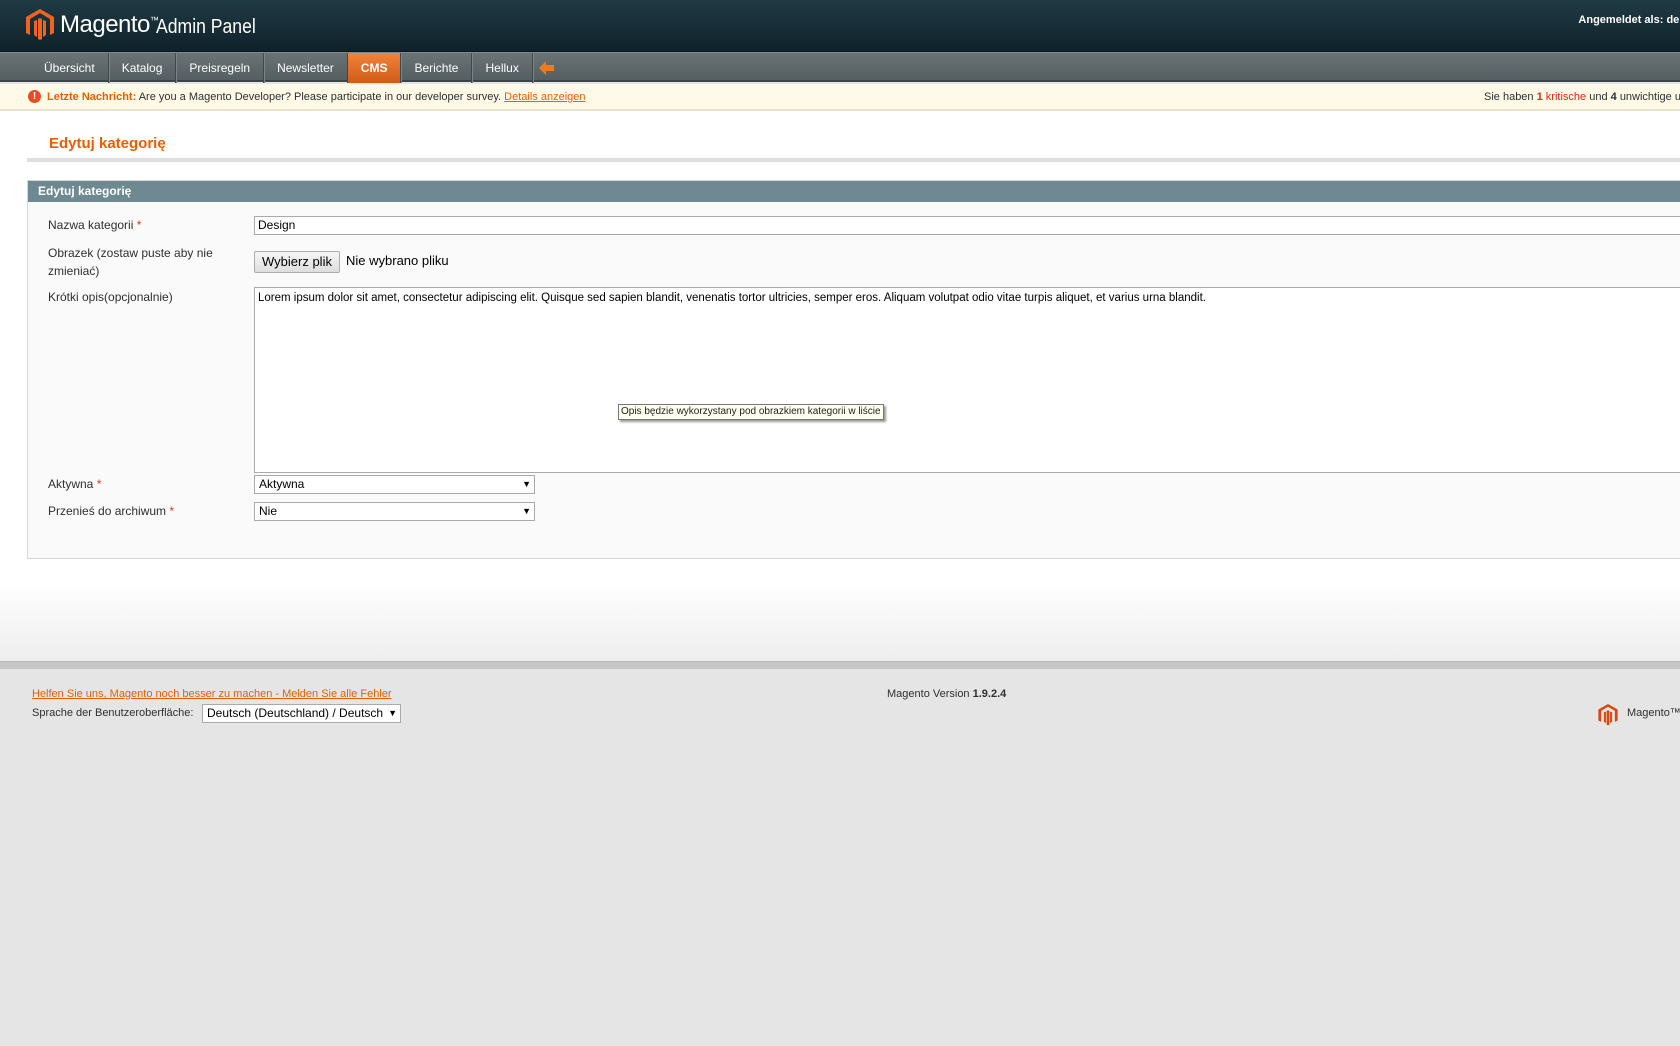 The image size is (1680, 1046). Describe the element at coordinates (1539, 97) in the screenshot. I see `critical-count: 1` at that location.